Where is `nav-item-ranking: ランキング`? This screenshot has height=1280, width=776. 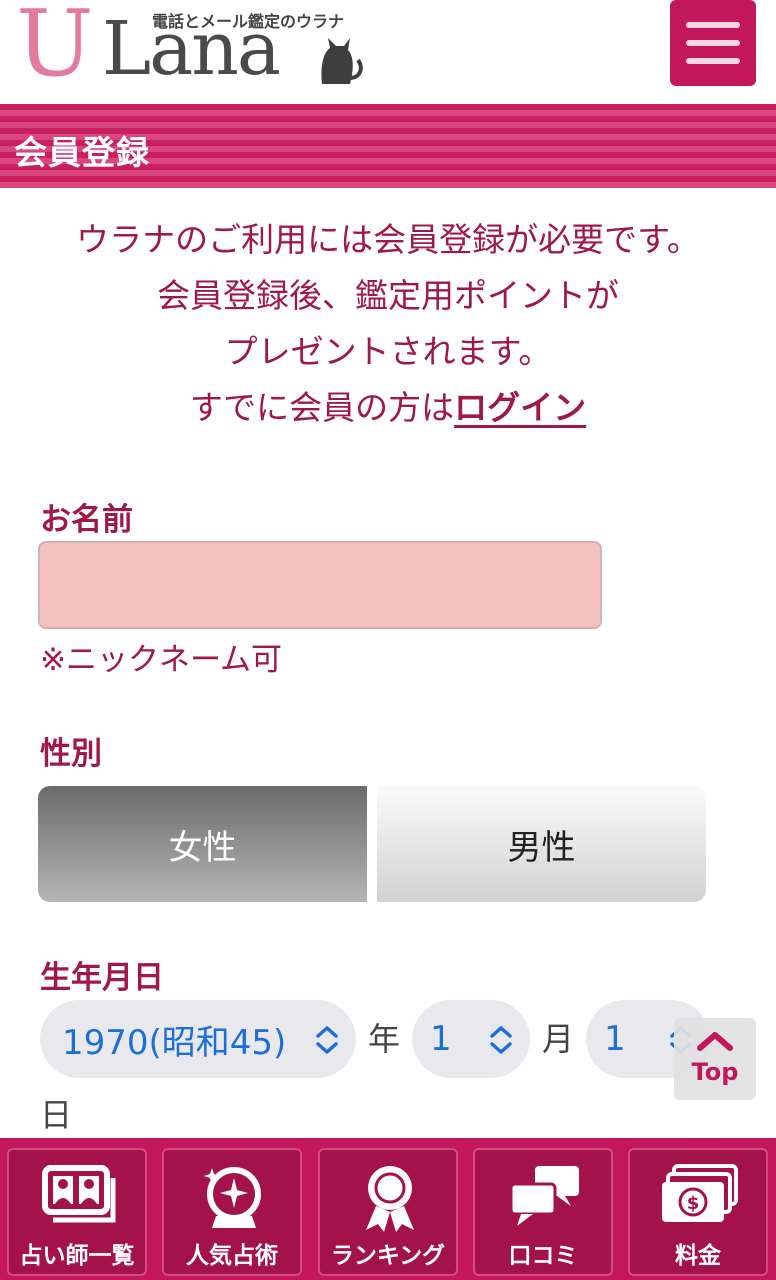
nav-item-ranking: ランキング is located at coordinates (388, 1212).